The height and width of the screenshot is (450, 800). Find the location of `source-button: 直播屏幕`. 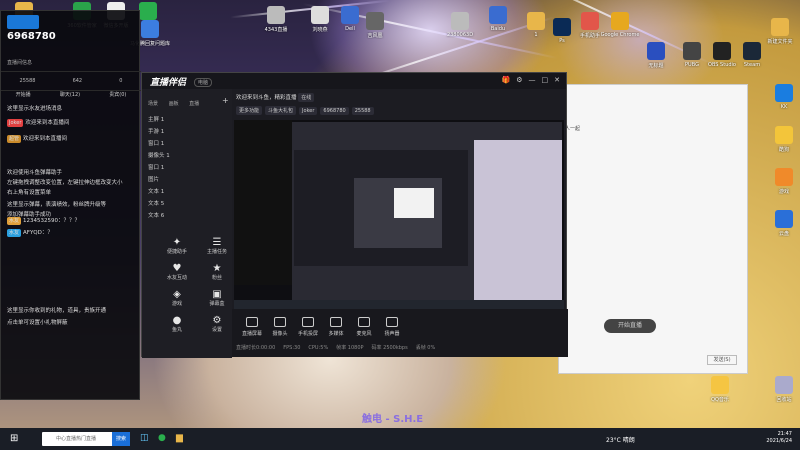

source-button: 直播屏幕 is located at coordinates (252, 327).